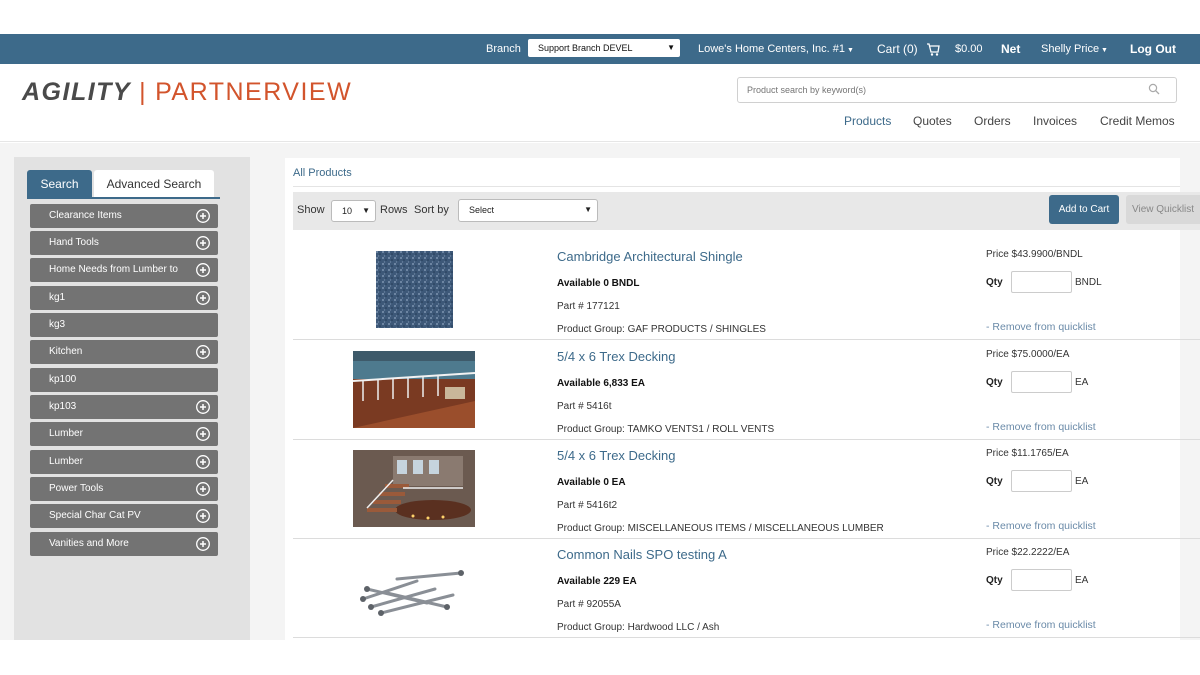 The image size is (1200, 675). I want to click on nav-invoices: Invoices, so click(1055, 121).